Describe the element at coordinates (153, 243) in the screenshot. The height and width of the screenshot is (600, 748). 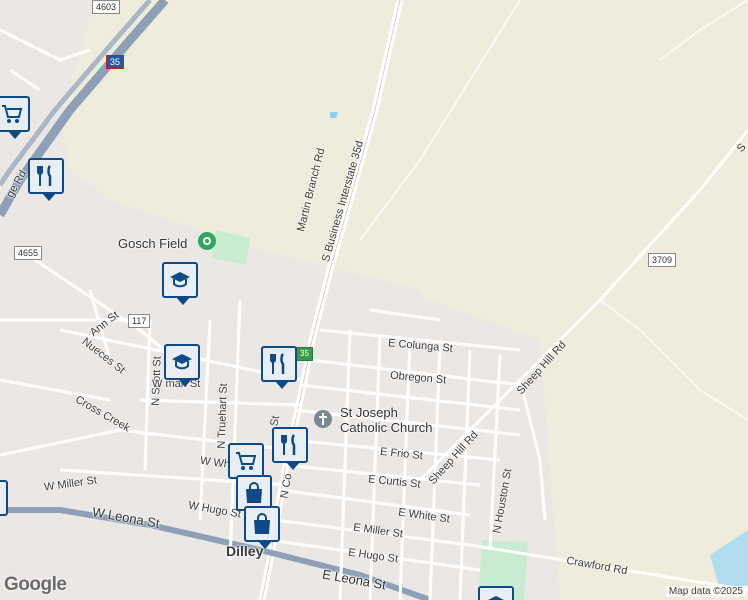
I see `label-gosch-field: Gosch Field` at that location.